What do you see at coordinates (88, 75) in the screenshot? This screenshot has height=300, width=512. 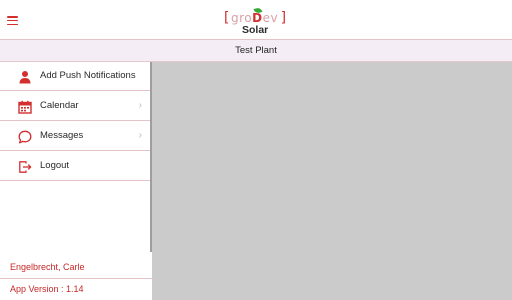 I see `drawer-item-label: Add Push Notifications` at bounding box center [88, 75].